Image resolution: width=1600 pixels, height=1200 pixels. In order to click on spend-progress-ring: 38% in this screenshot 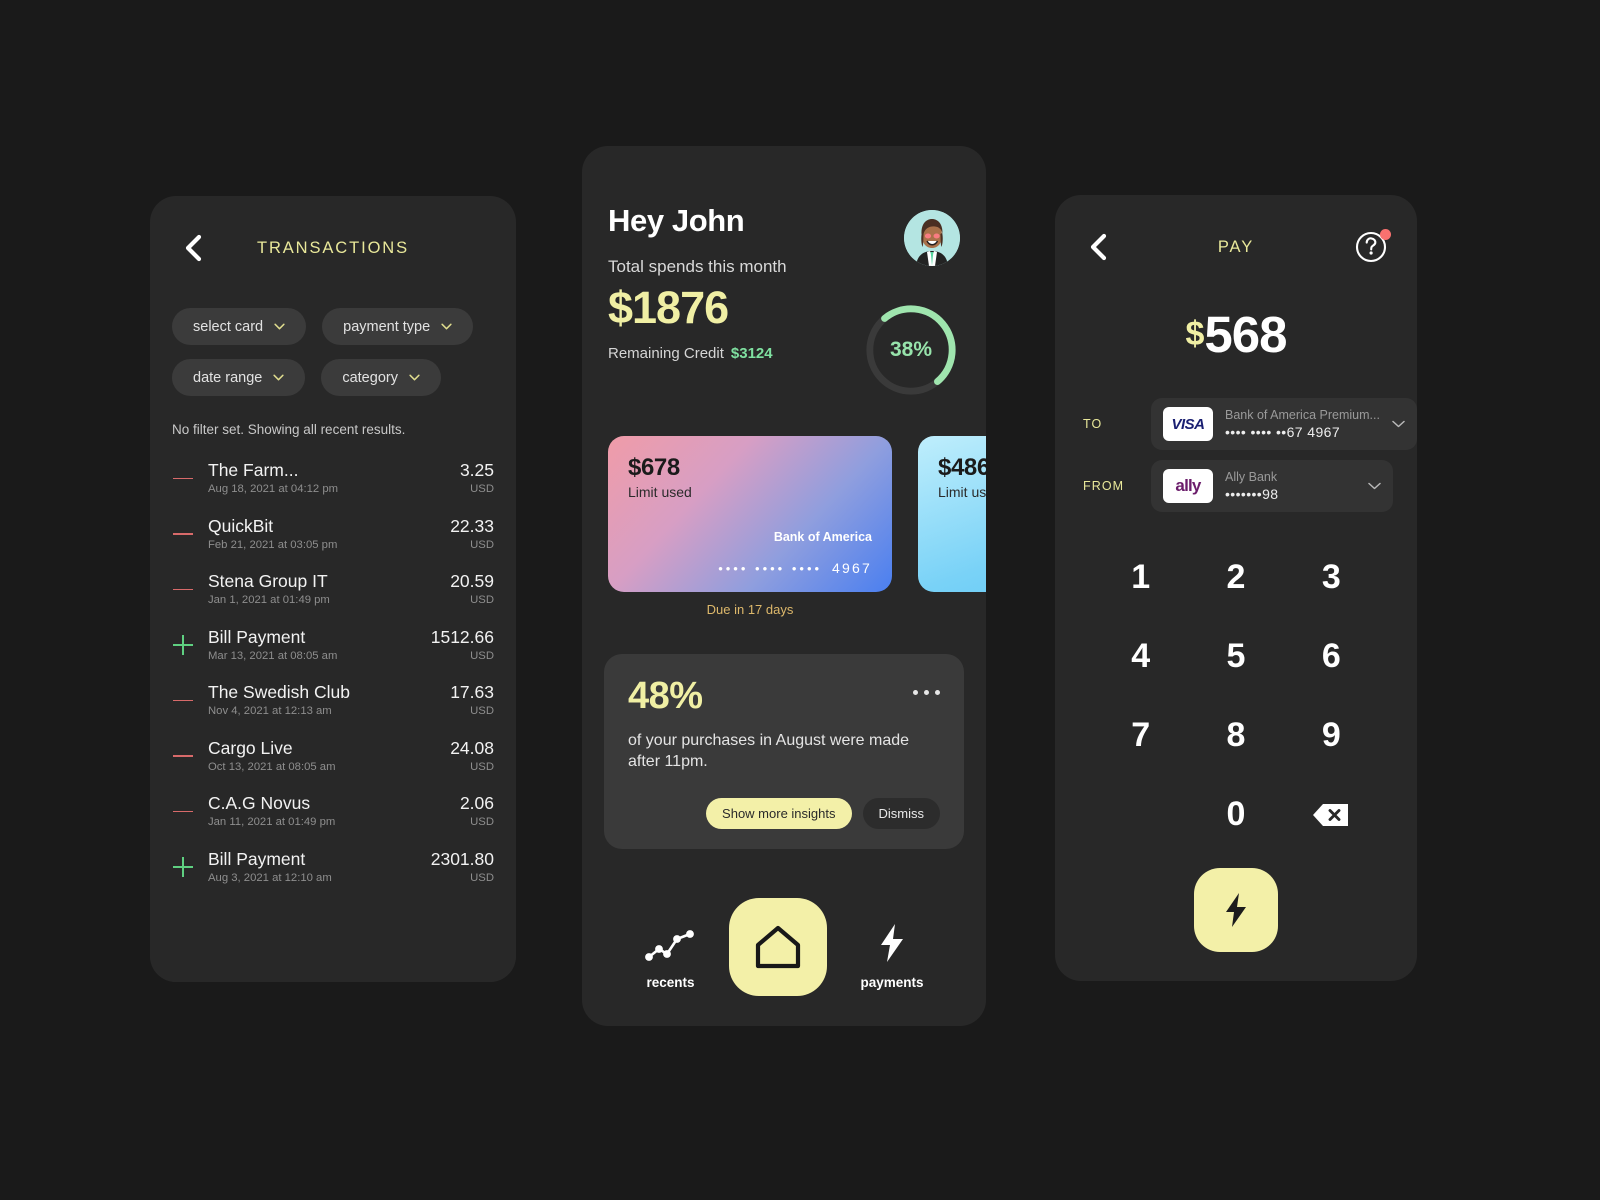, I will do `click(911, 350)`.